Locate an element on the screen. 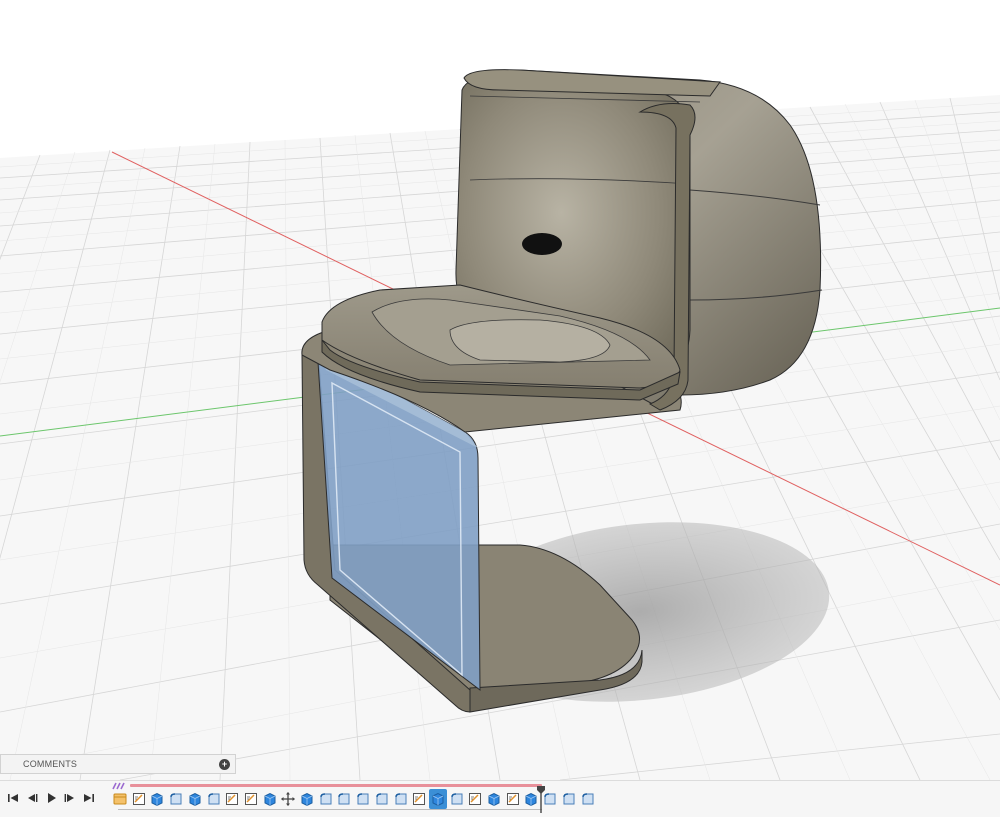 The width and height of the screenshot is (1000, 817). timeline-features is located at coordinates (352, 799).